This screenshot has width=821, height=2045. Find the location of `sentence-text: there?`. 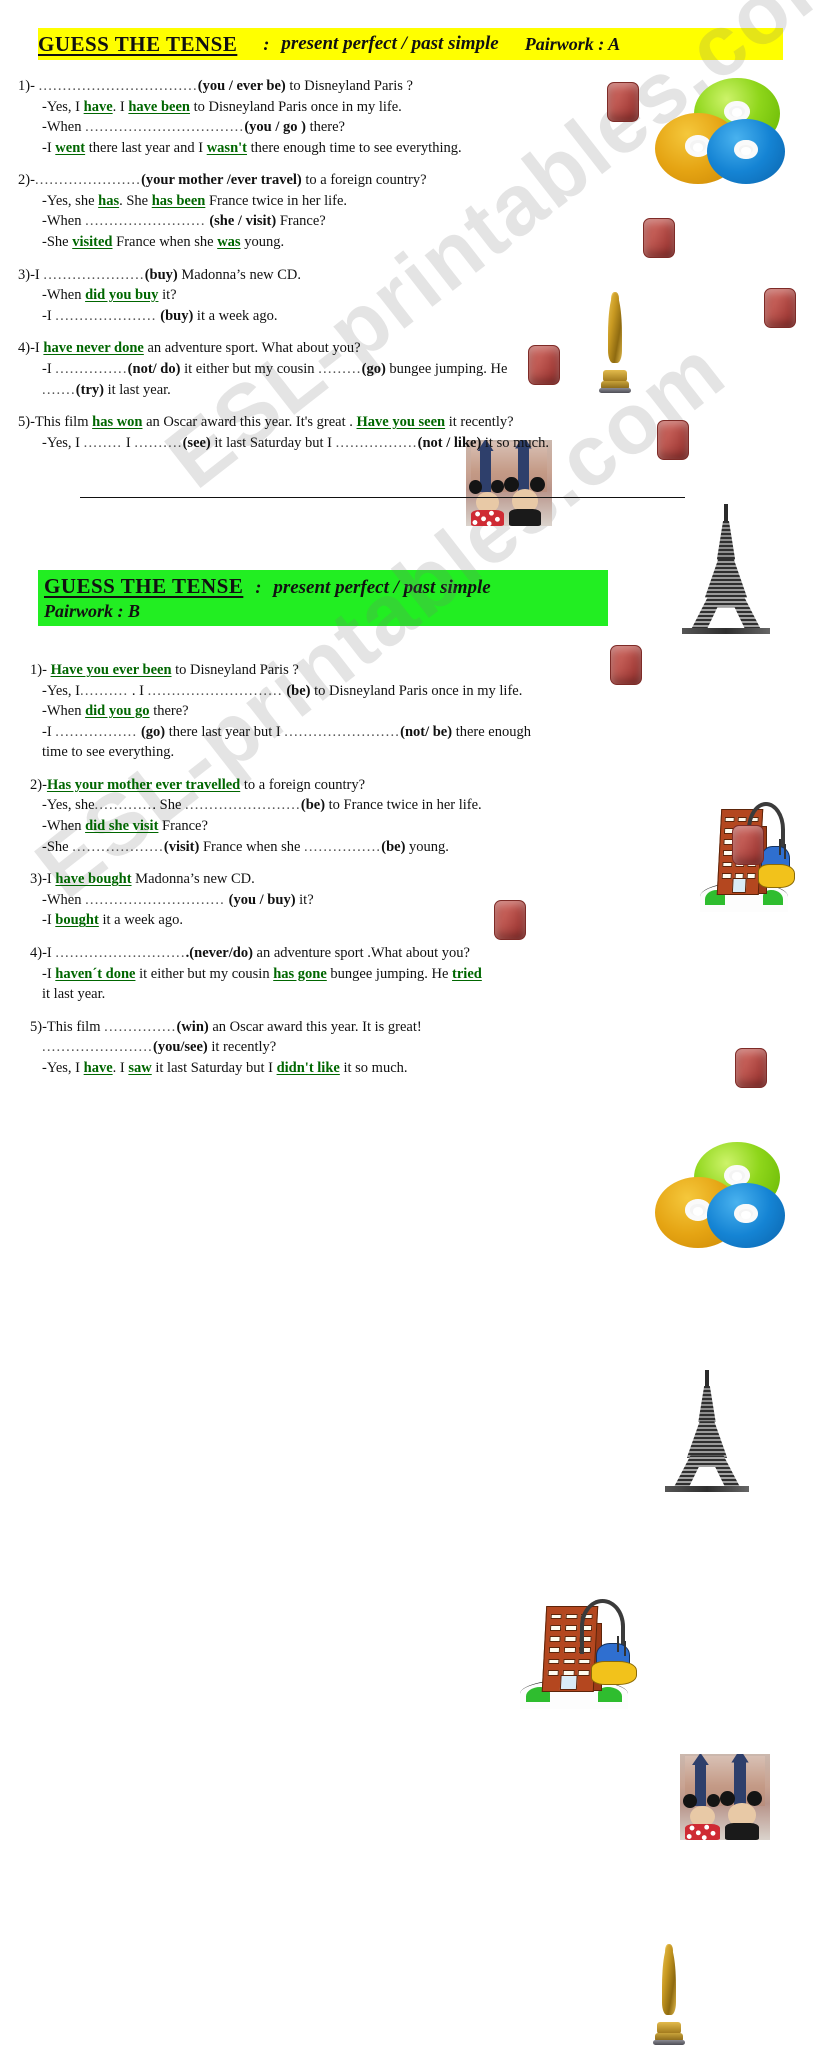

sentence-text: there? is located at coordinates (325, 127).